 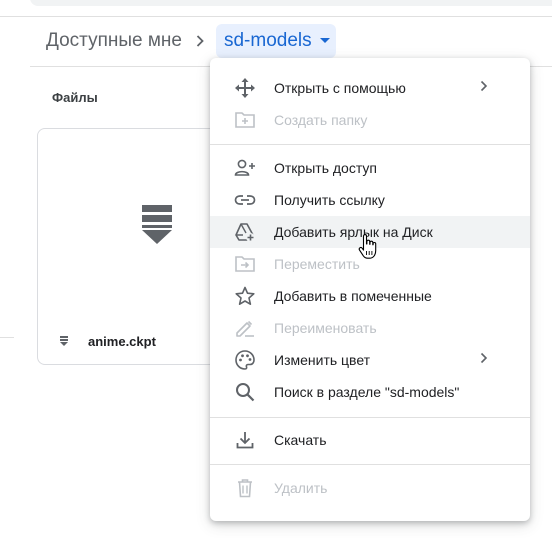 What do you see at coordinates (276, 16) in the screenshot?
I see `header-divider` at bounding box center [276, 16].